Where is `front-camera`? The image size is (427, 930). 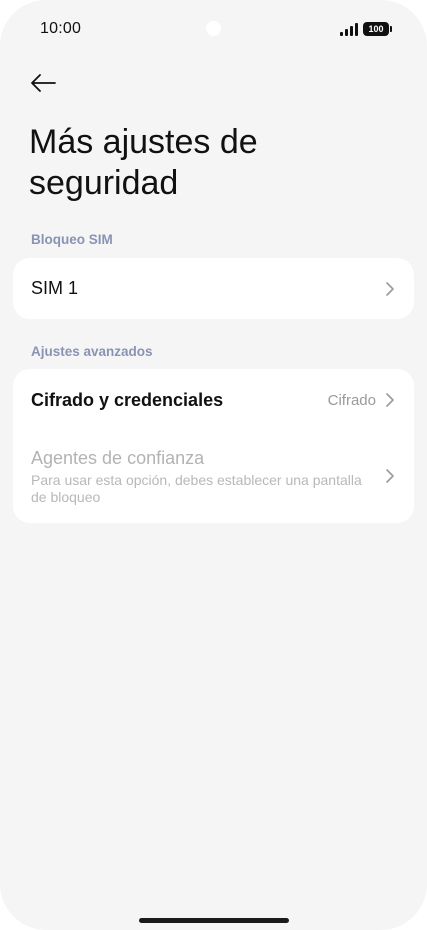
front-camera is located at coordinates (213, 28).